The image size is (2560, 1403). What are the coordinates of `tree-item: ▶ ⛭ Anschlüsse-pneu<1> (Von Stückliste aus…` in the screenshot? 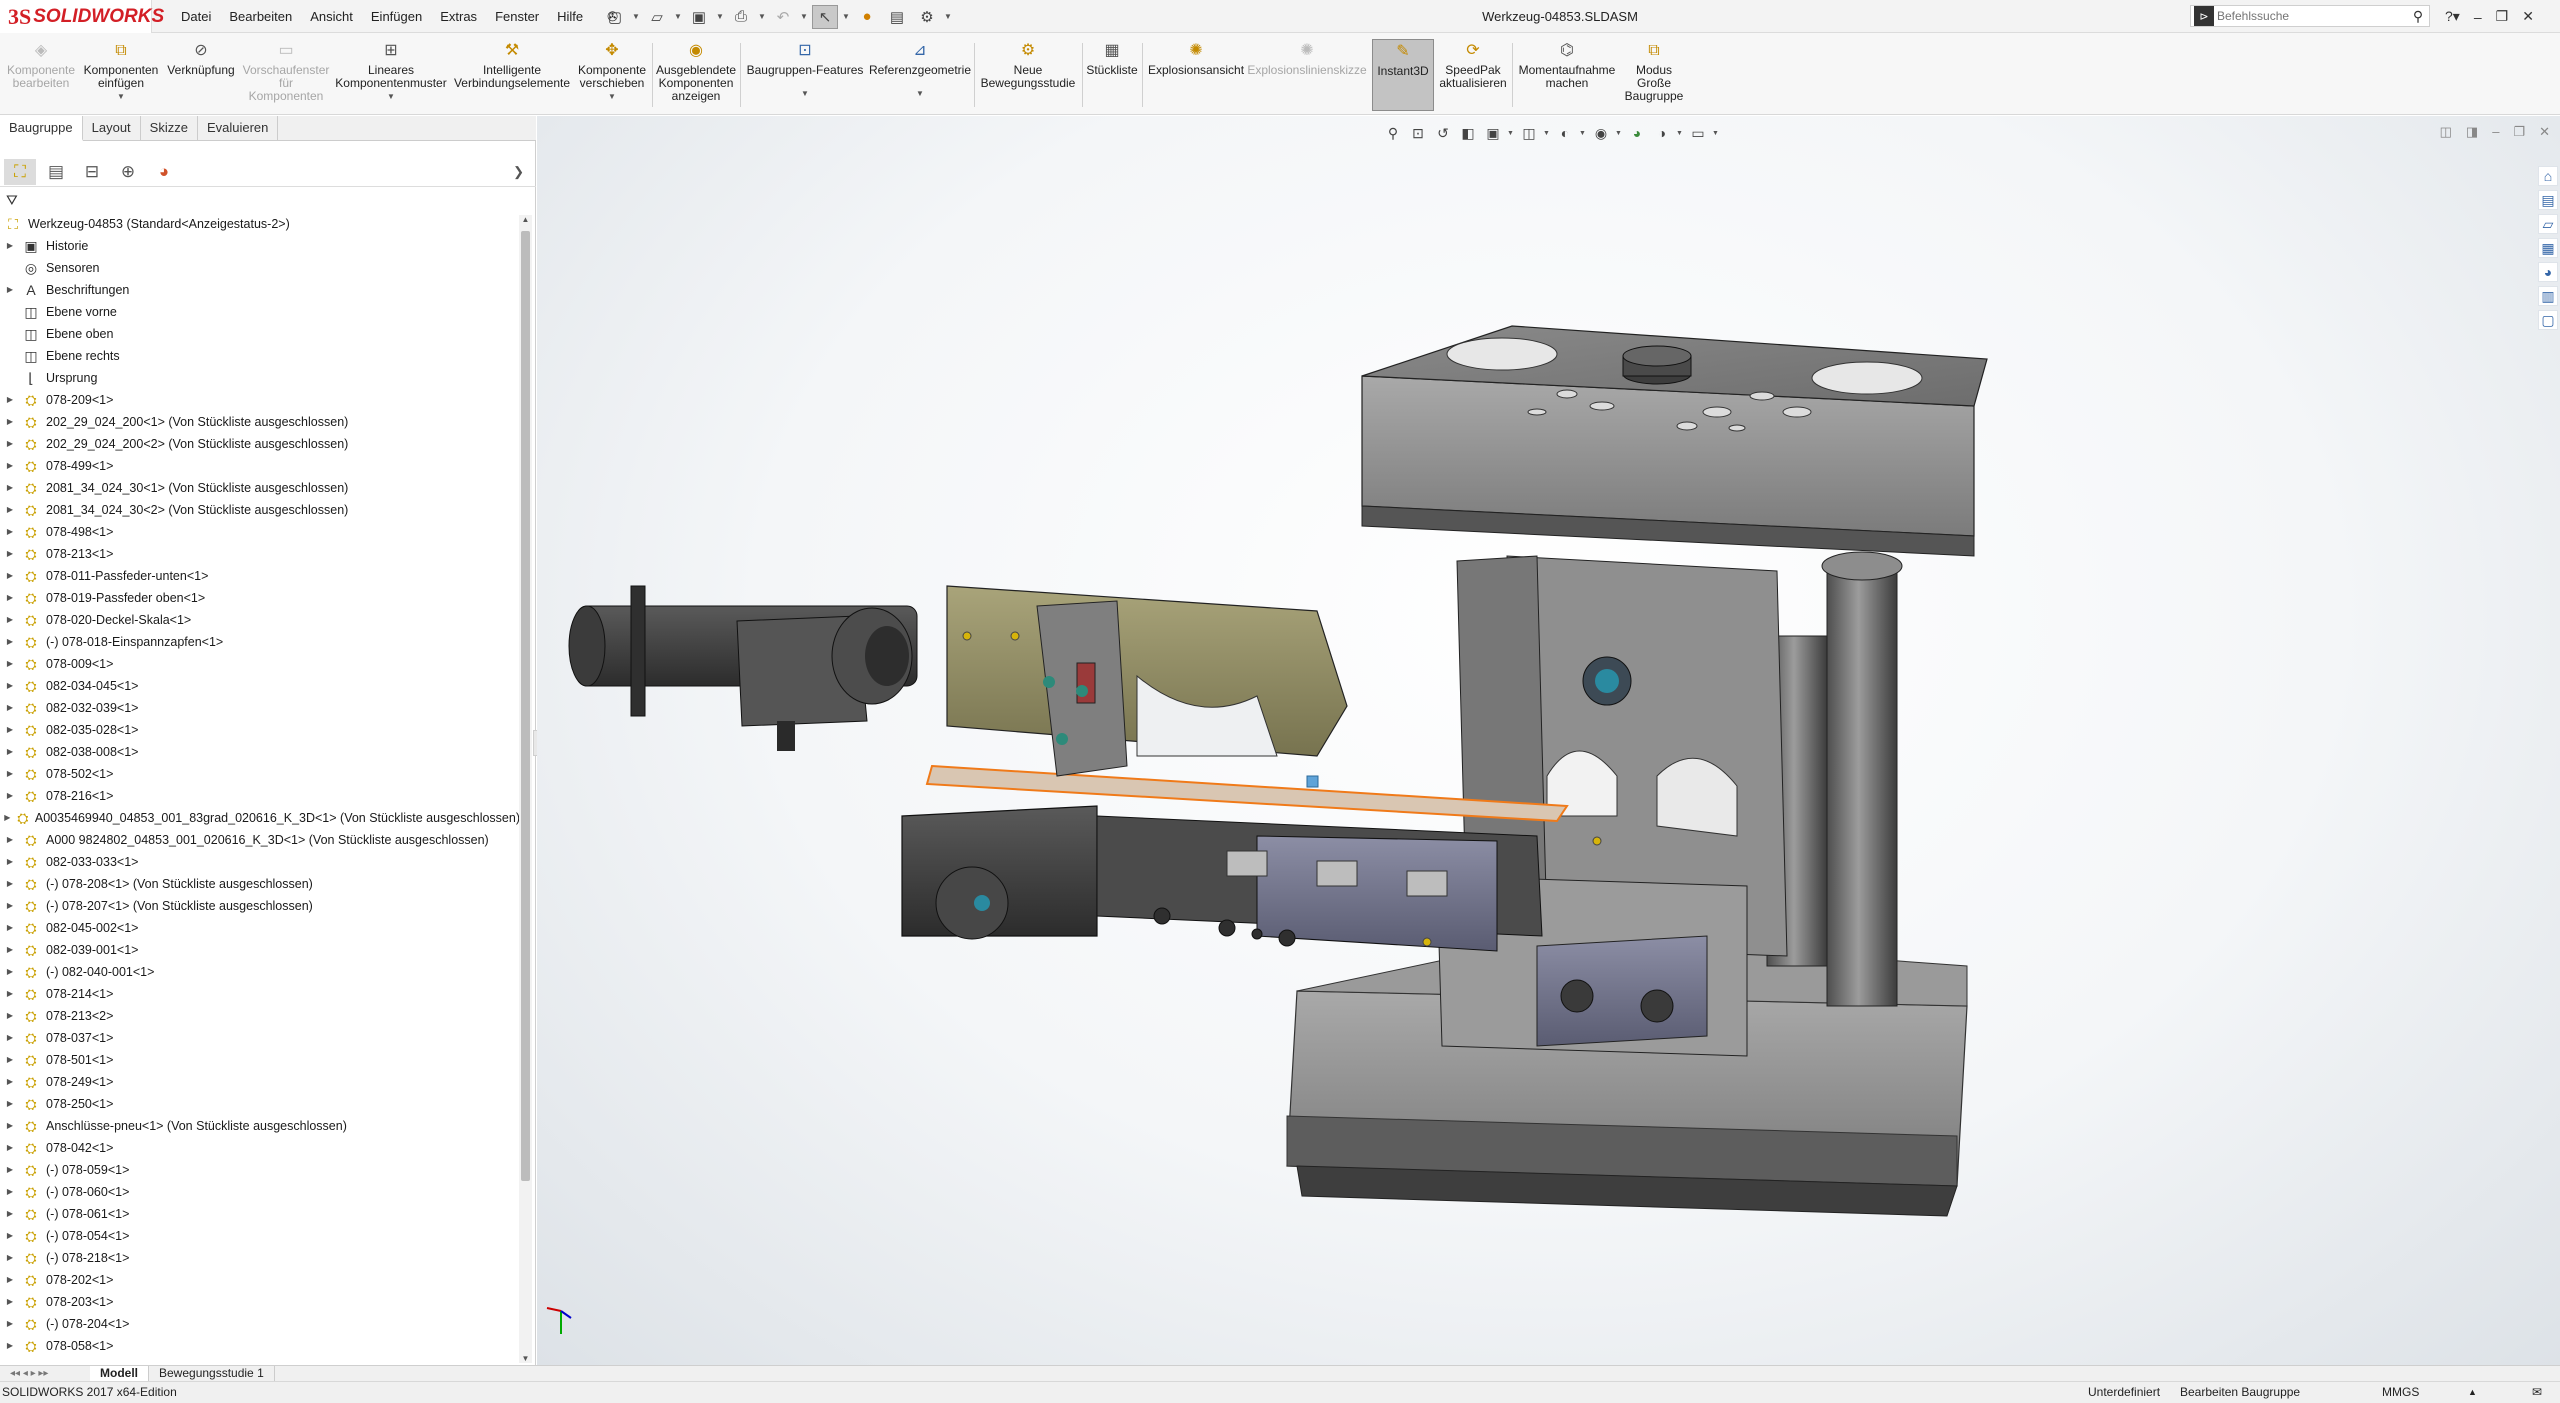 It's located at (260, 1126).